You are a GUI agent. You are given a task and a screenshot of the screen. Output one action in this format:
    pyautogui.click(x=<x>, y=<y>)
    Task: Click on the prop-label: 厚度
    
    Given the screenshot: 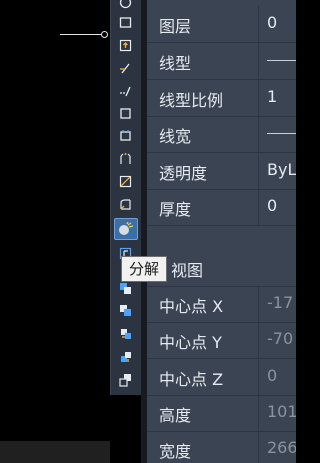 What is the action you would take?
    pyautogui.click(x=175, y=209)
    